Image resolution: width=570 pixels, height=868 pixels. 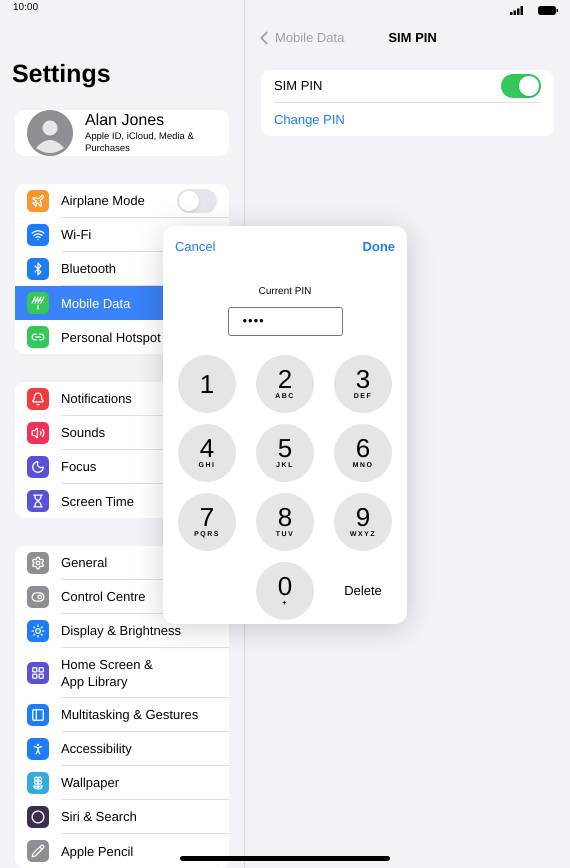 I want to click on row-label: Apple Pencil, so click(x=97, y=851).